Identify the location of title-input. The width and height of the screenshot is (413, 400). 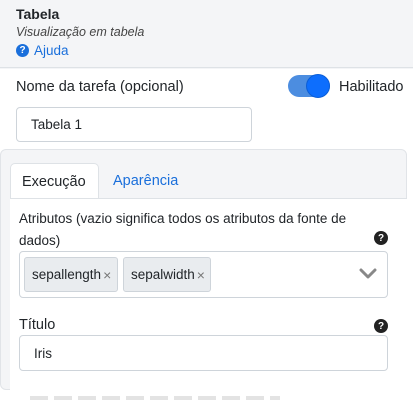
(203, 353).